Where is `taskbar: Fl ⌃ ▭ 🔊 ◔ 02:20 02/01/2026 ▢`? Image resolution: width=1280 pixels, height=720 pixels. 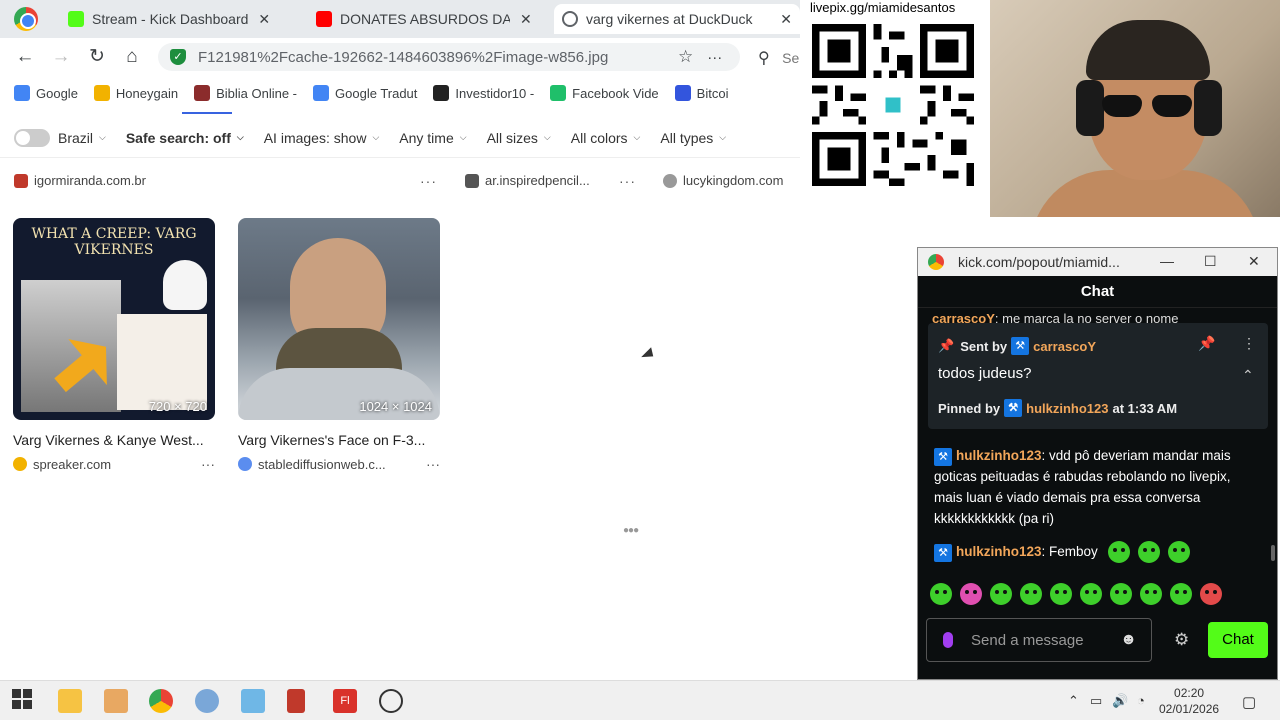 taskbar: Fl ⌃ ▭ 🔊 ◔ 02:20 02/01/2026 ▢ is located at coordinates (640, 700).